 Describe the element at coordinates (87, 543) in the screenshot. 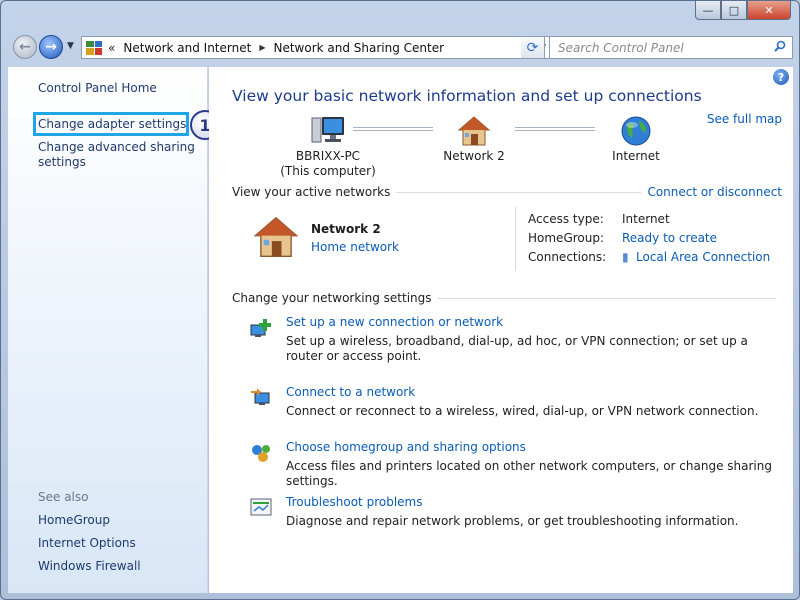

I see `internet-options-link: Internet Options` at that location.